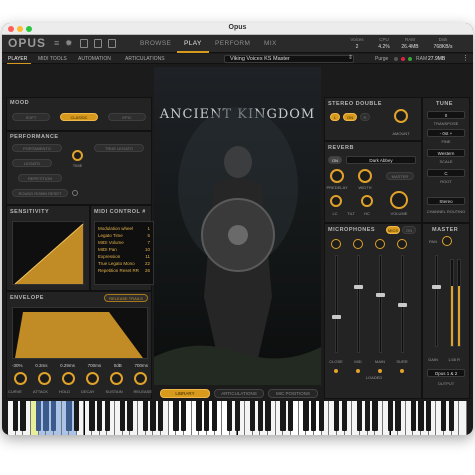 This screenshot has width=475, height=475. I want to click on reverb-on-button: ON, so click(335, 160).